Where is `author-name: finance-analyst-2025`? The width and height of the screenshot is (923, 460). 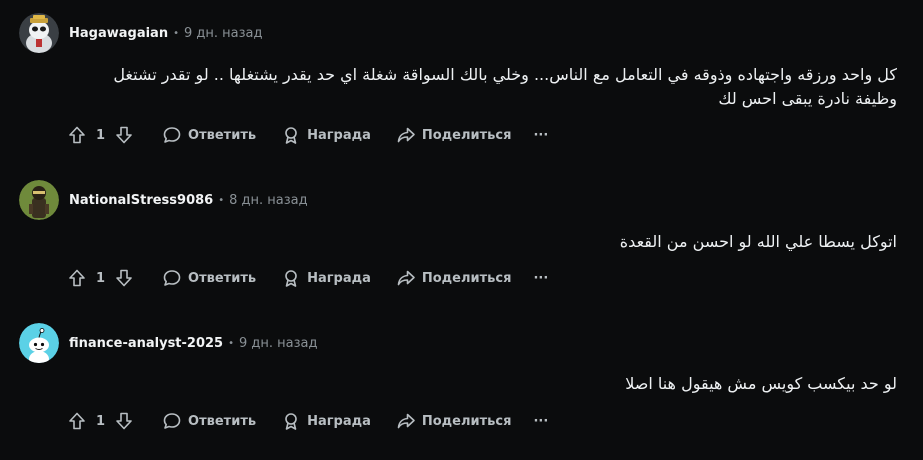
author-name: finance-analyst-2025 is located at coordinates (146, 343).